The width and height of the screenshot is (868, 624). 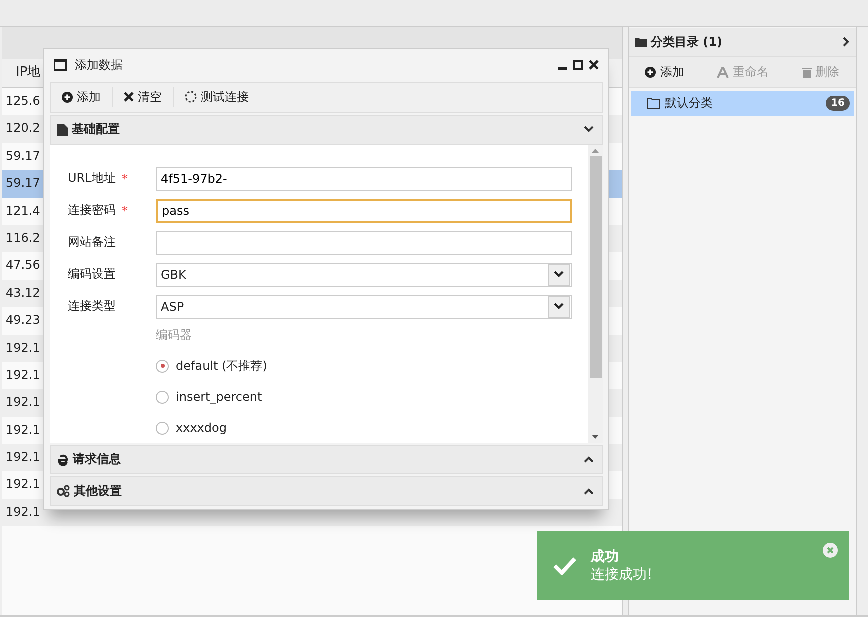 What do you see at coordinates (217, 97) in the screenshot?
I see `test-connection-button: 测试连接` at bounding box center [217, 97].